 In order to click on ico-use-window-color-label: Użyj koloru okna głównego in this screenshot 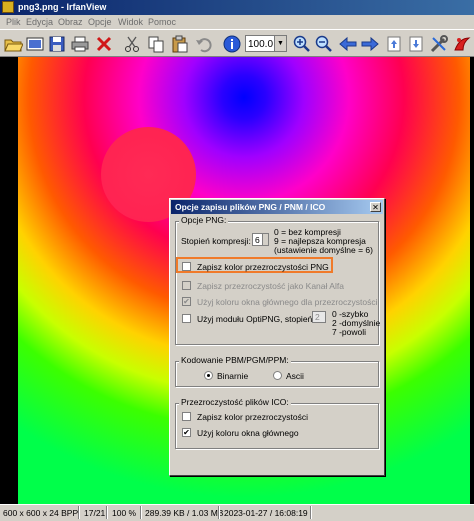, I will do `click(248, 433)`.